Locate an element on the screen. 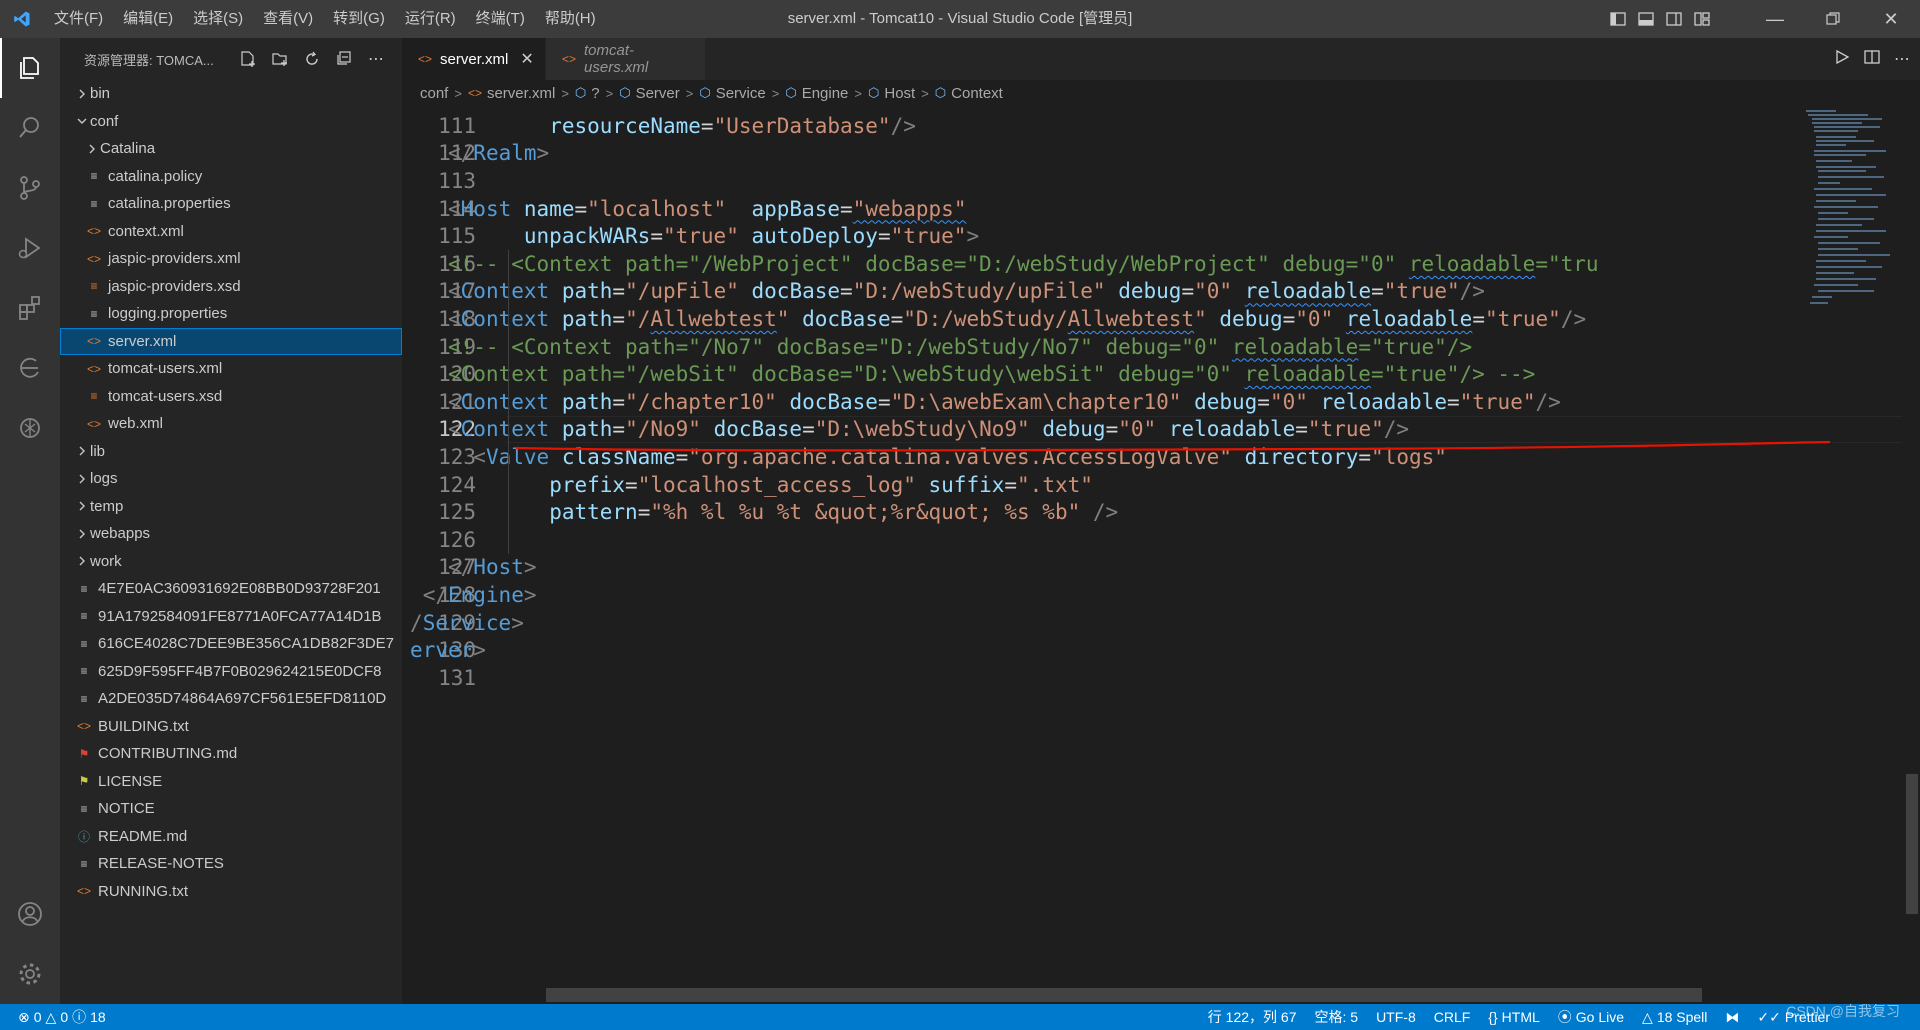 This screenshot has height=1030, width=1920. tree-file: ⚑ CONTRIBUTING.md is located at coordinates (231, 754).